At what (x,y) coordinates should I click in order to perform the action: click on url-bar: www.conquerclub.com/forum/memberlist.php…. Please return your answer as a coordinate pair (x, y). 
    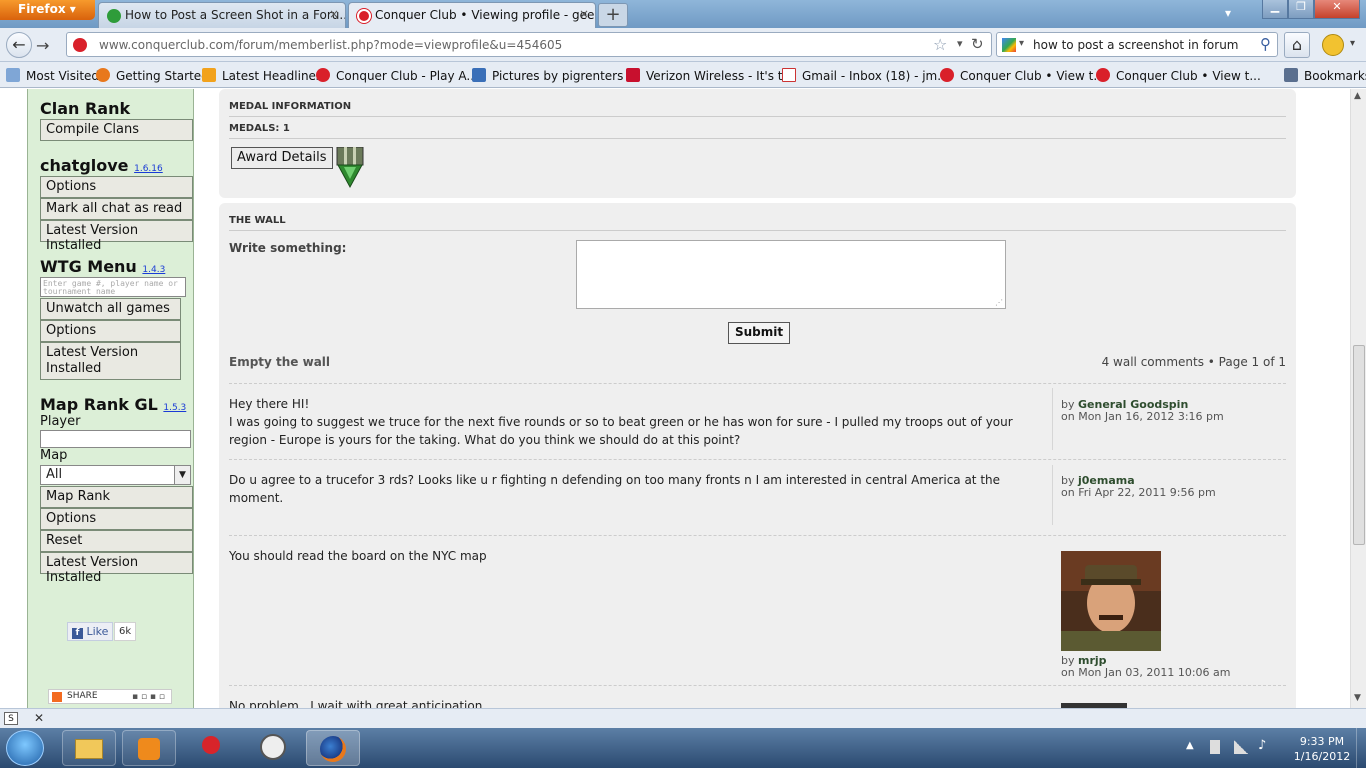
    Looking at the image, I should click on (529, 44).